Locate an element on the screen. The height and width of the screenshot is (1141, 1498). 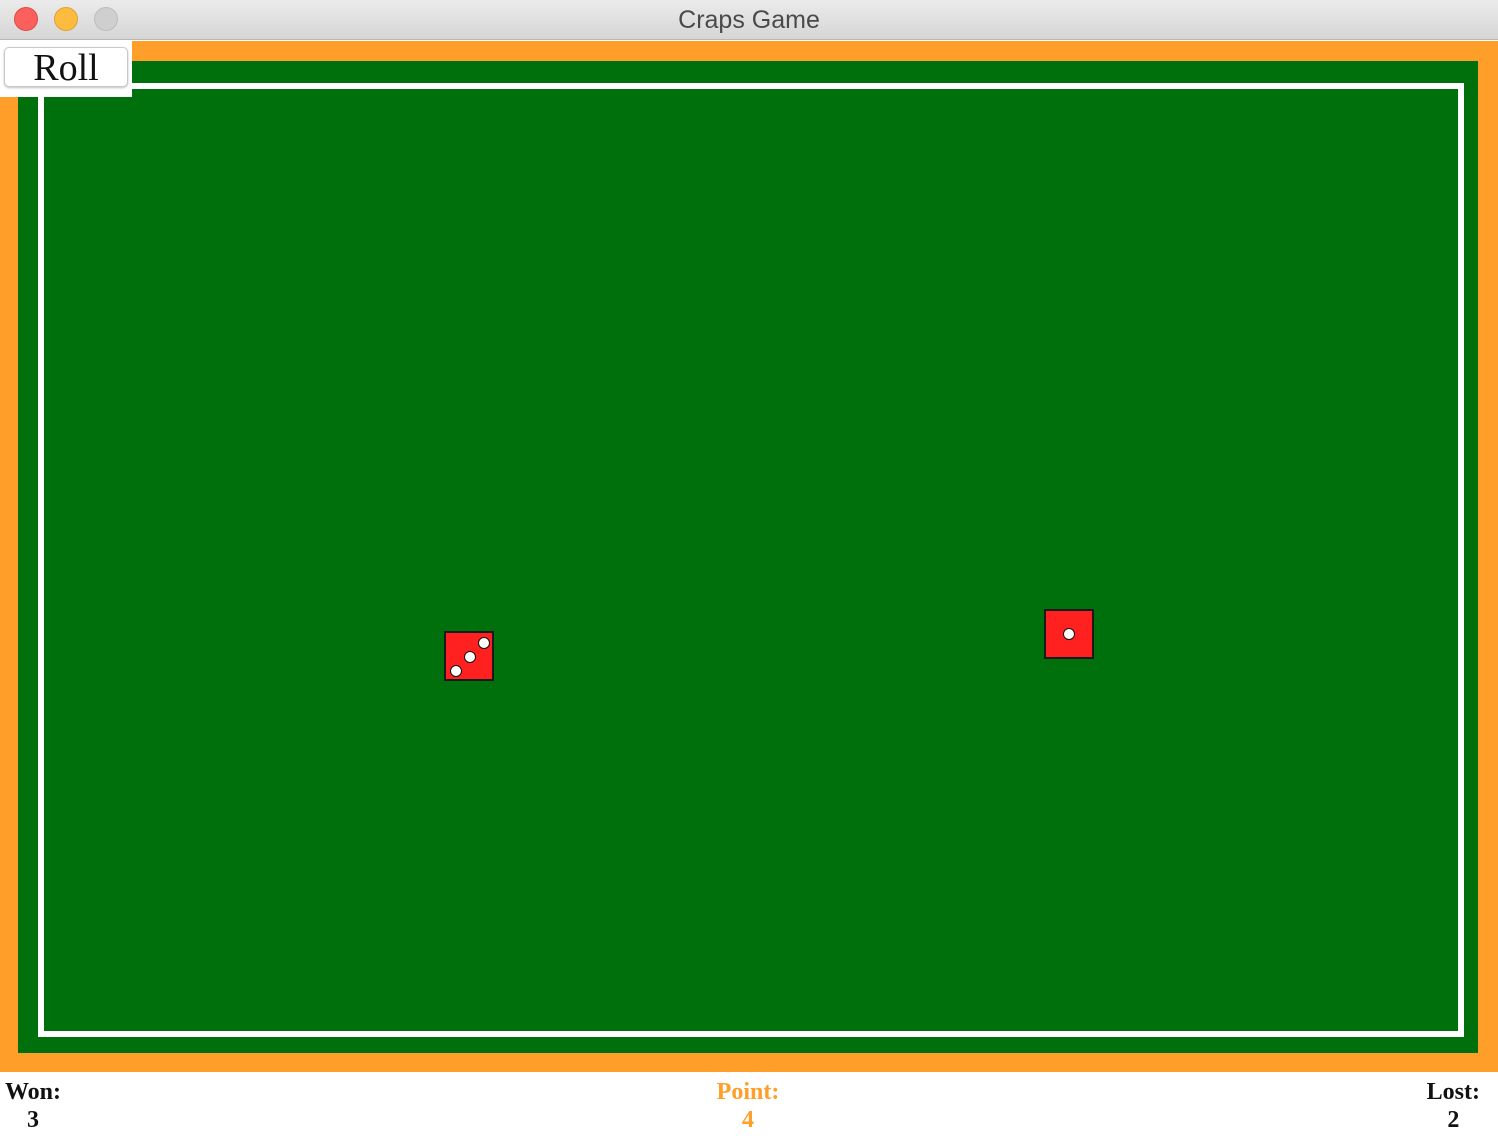
lost-counter: Lost: 2 is located at coordinates (1453, 1106).